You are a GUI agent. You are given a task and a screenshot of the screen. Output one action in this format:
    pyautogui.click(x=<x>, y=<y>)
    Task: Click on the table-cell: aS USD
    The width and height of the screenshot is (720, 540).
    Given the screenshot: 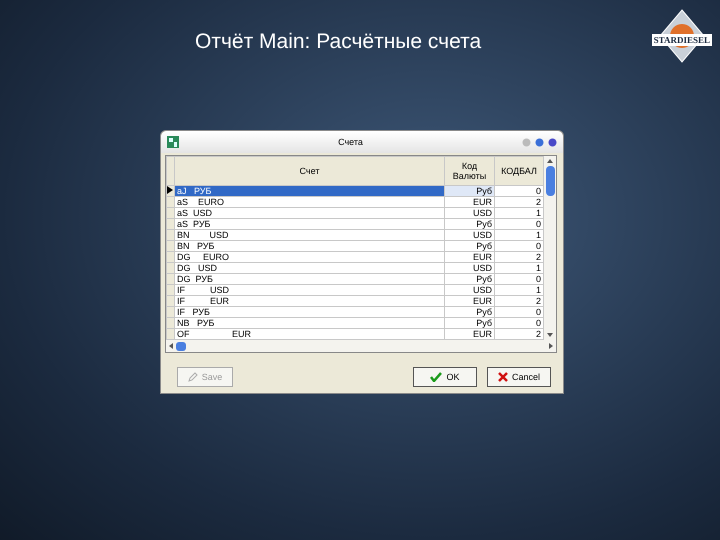 What is the action you would take?
    pyautogui.click(x=309, y=213)
    